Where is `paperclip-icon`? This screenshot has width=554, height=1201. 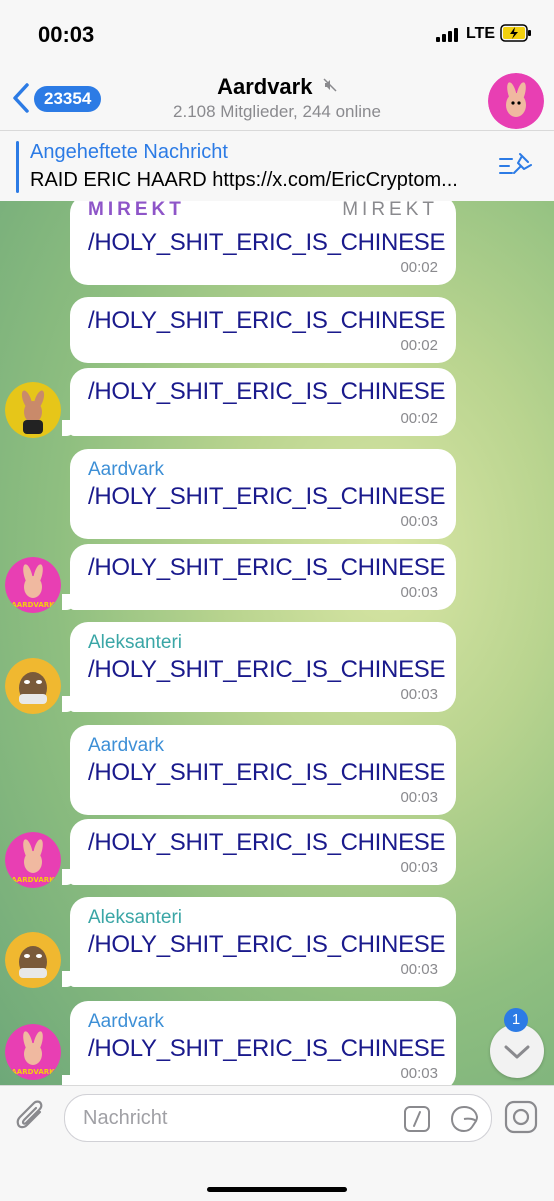
paperclip-icon is located at coordinates (31, 1117).